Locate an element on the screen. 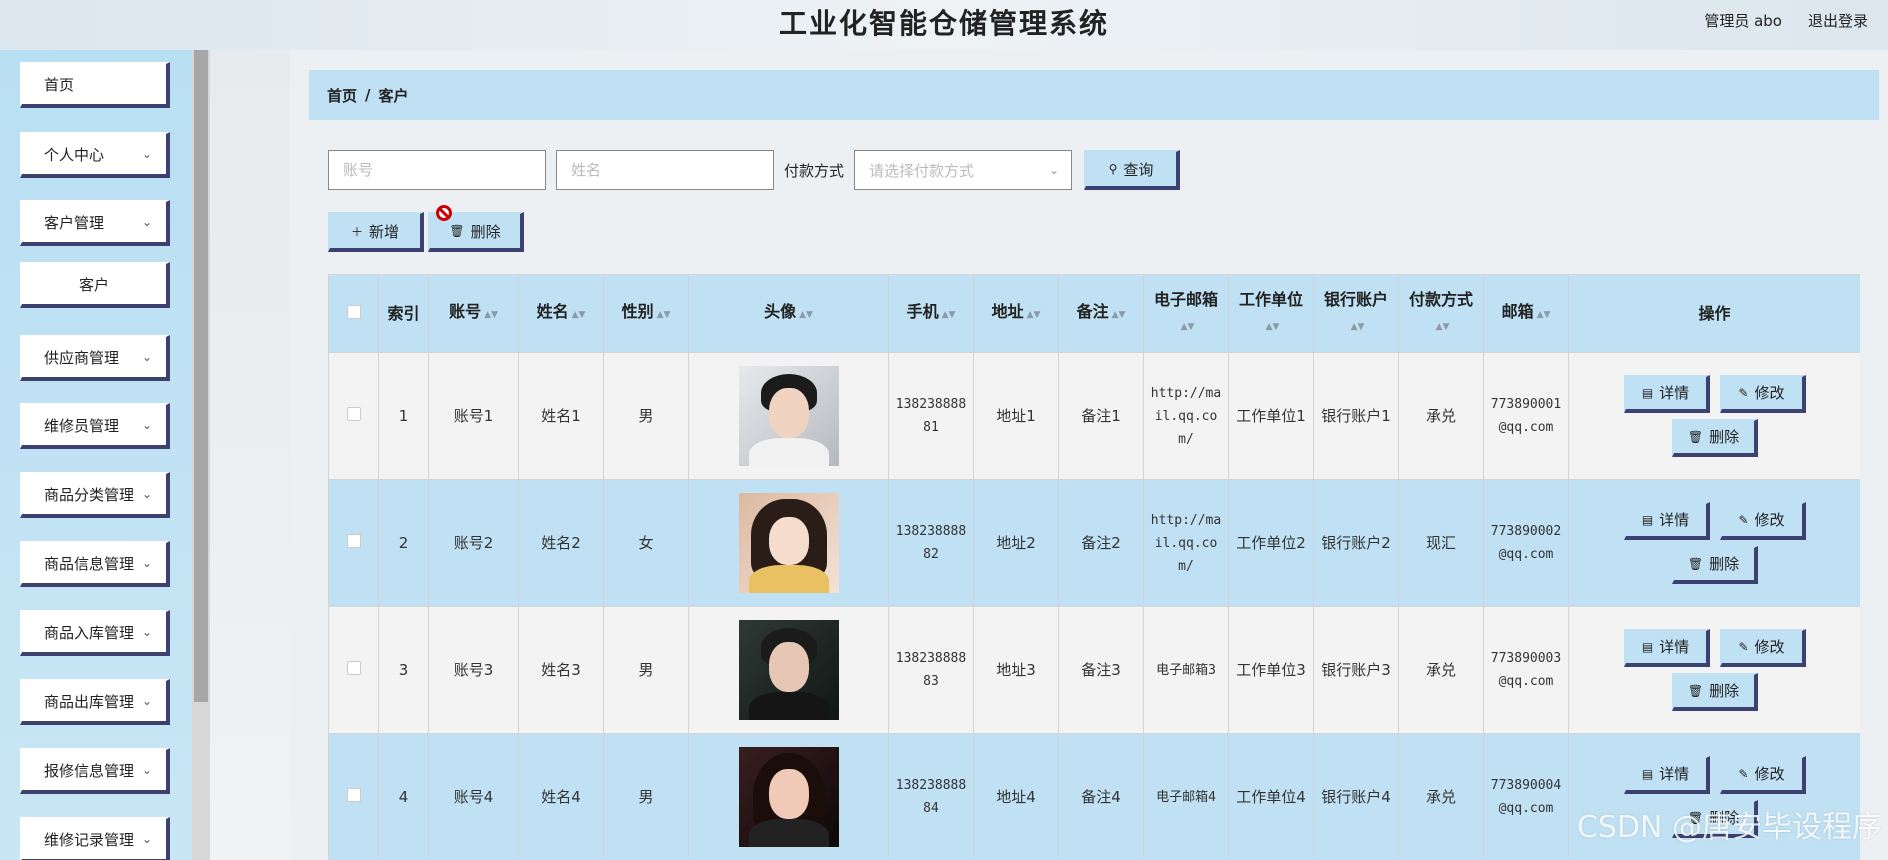  cell-index: 4 is located at coordinates (403, 796).